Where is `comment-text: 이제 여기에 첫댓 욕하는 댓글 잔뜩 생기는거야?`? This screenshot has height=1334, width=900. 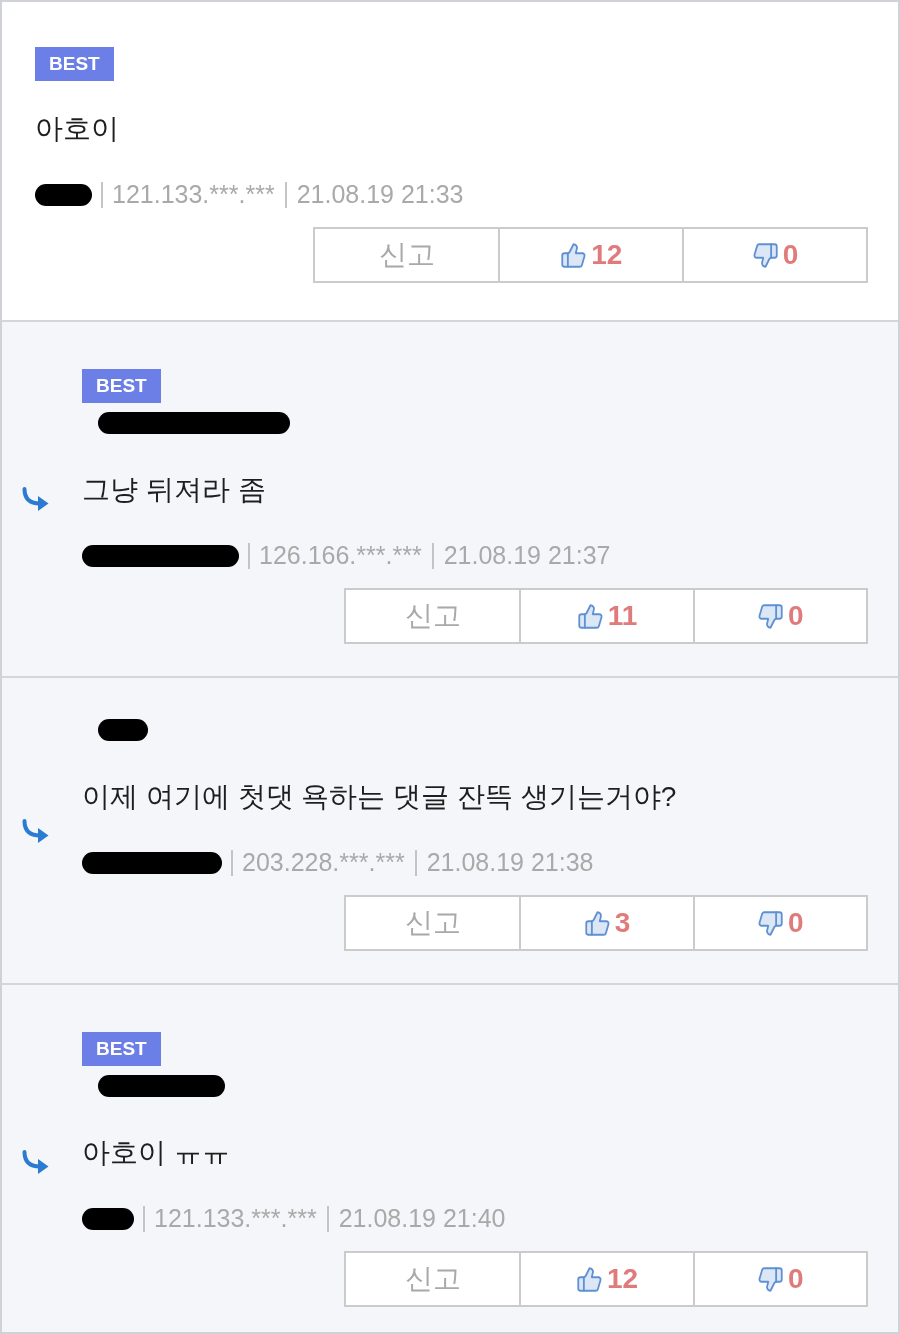
comment-text: 이제 여기에 첫댓 욕하는 댓글 잔뜩 생기는거야? is located at coordinates (380, 797).